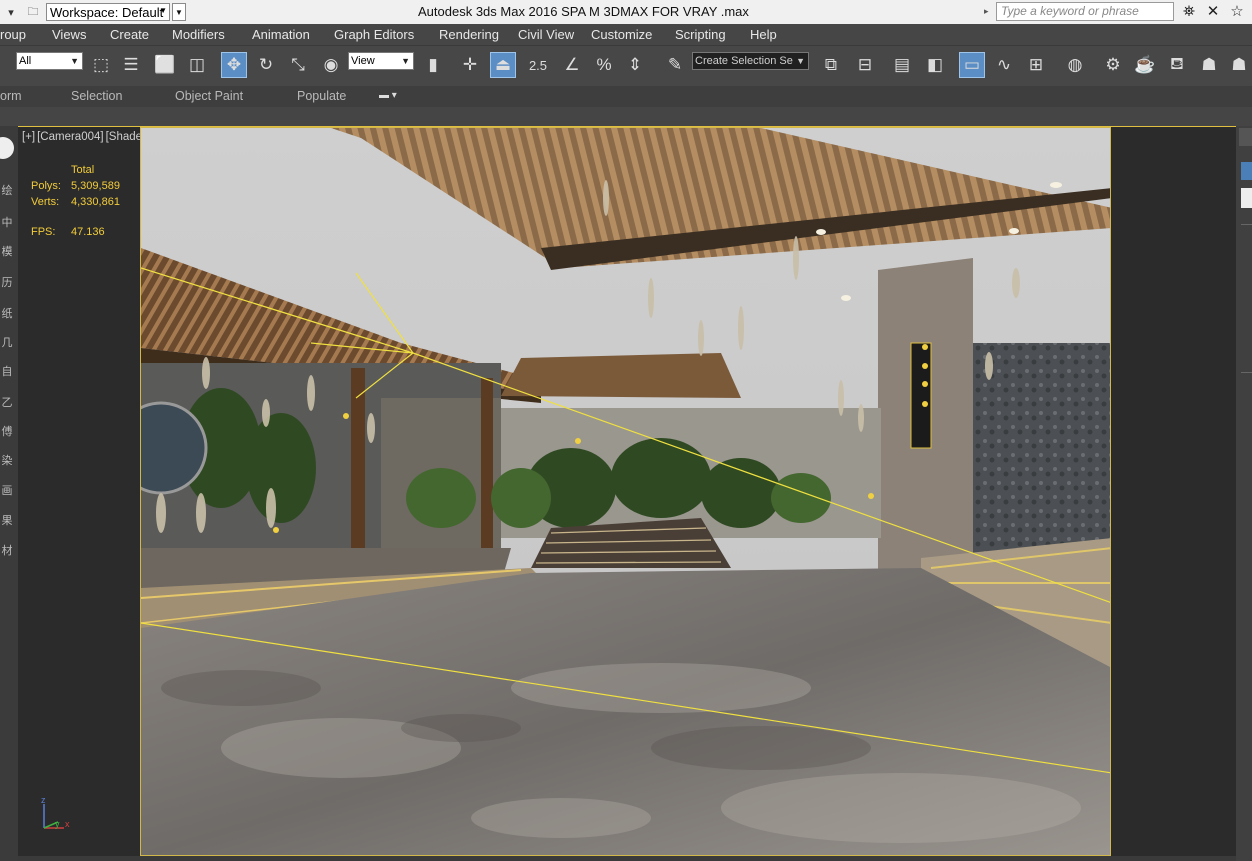 This screenshot has width=1252, height=861. Describe the element at coordinates (7, 282) in the screenshot. I see `left-strip-glyph: 历` at that location.